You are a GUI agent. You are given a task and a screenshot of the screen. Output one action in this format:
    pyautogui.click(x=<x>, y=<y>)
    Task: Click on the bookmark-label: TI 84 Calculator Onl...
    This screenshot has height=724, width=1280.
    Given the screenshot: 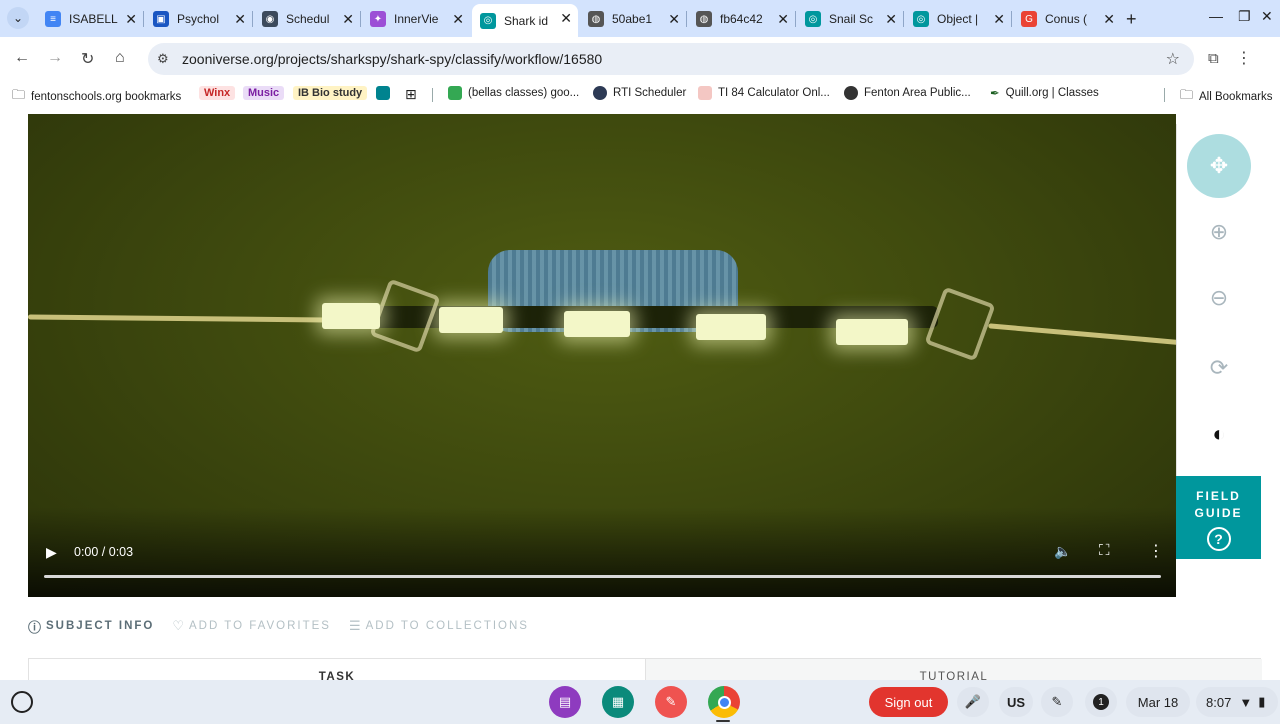 What is the action you would take?
    pyautogui.click(x=774, y=93)
    